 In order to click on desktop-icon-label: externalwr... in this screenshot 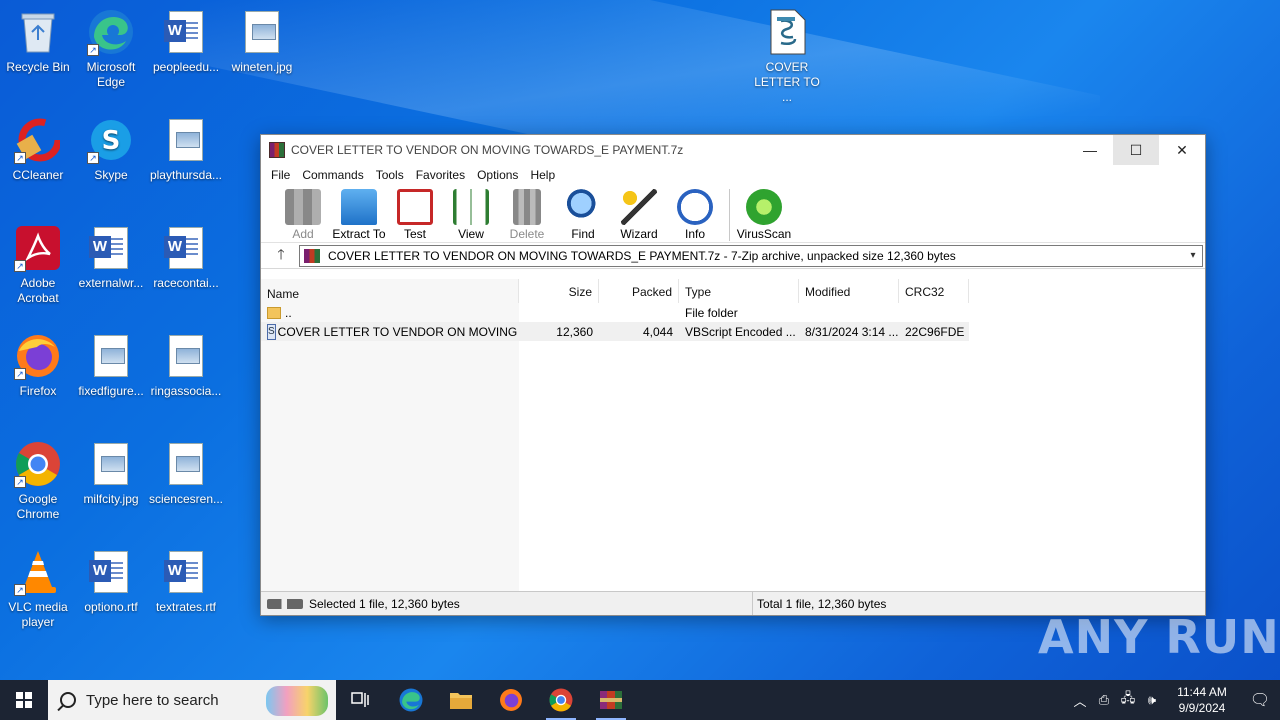, I will do `click(111, 283)`.